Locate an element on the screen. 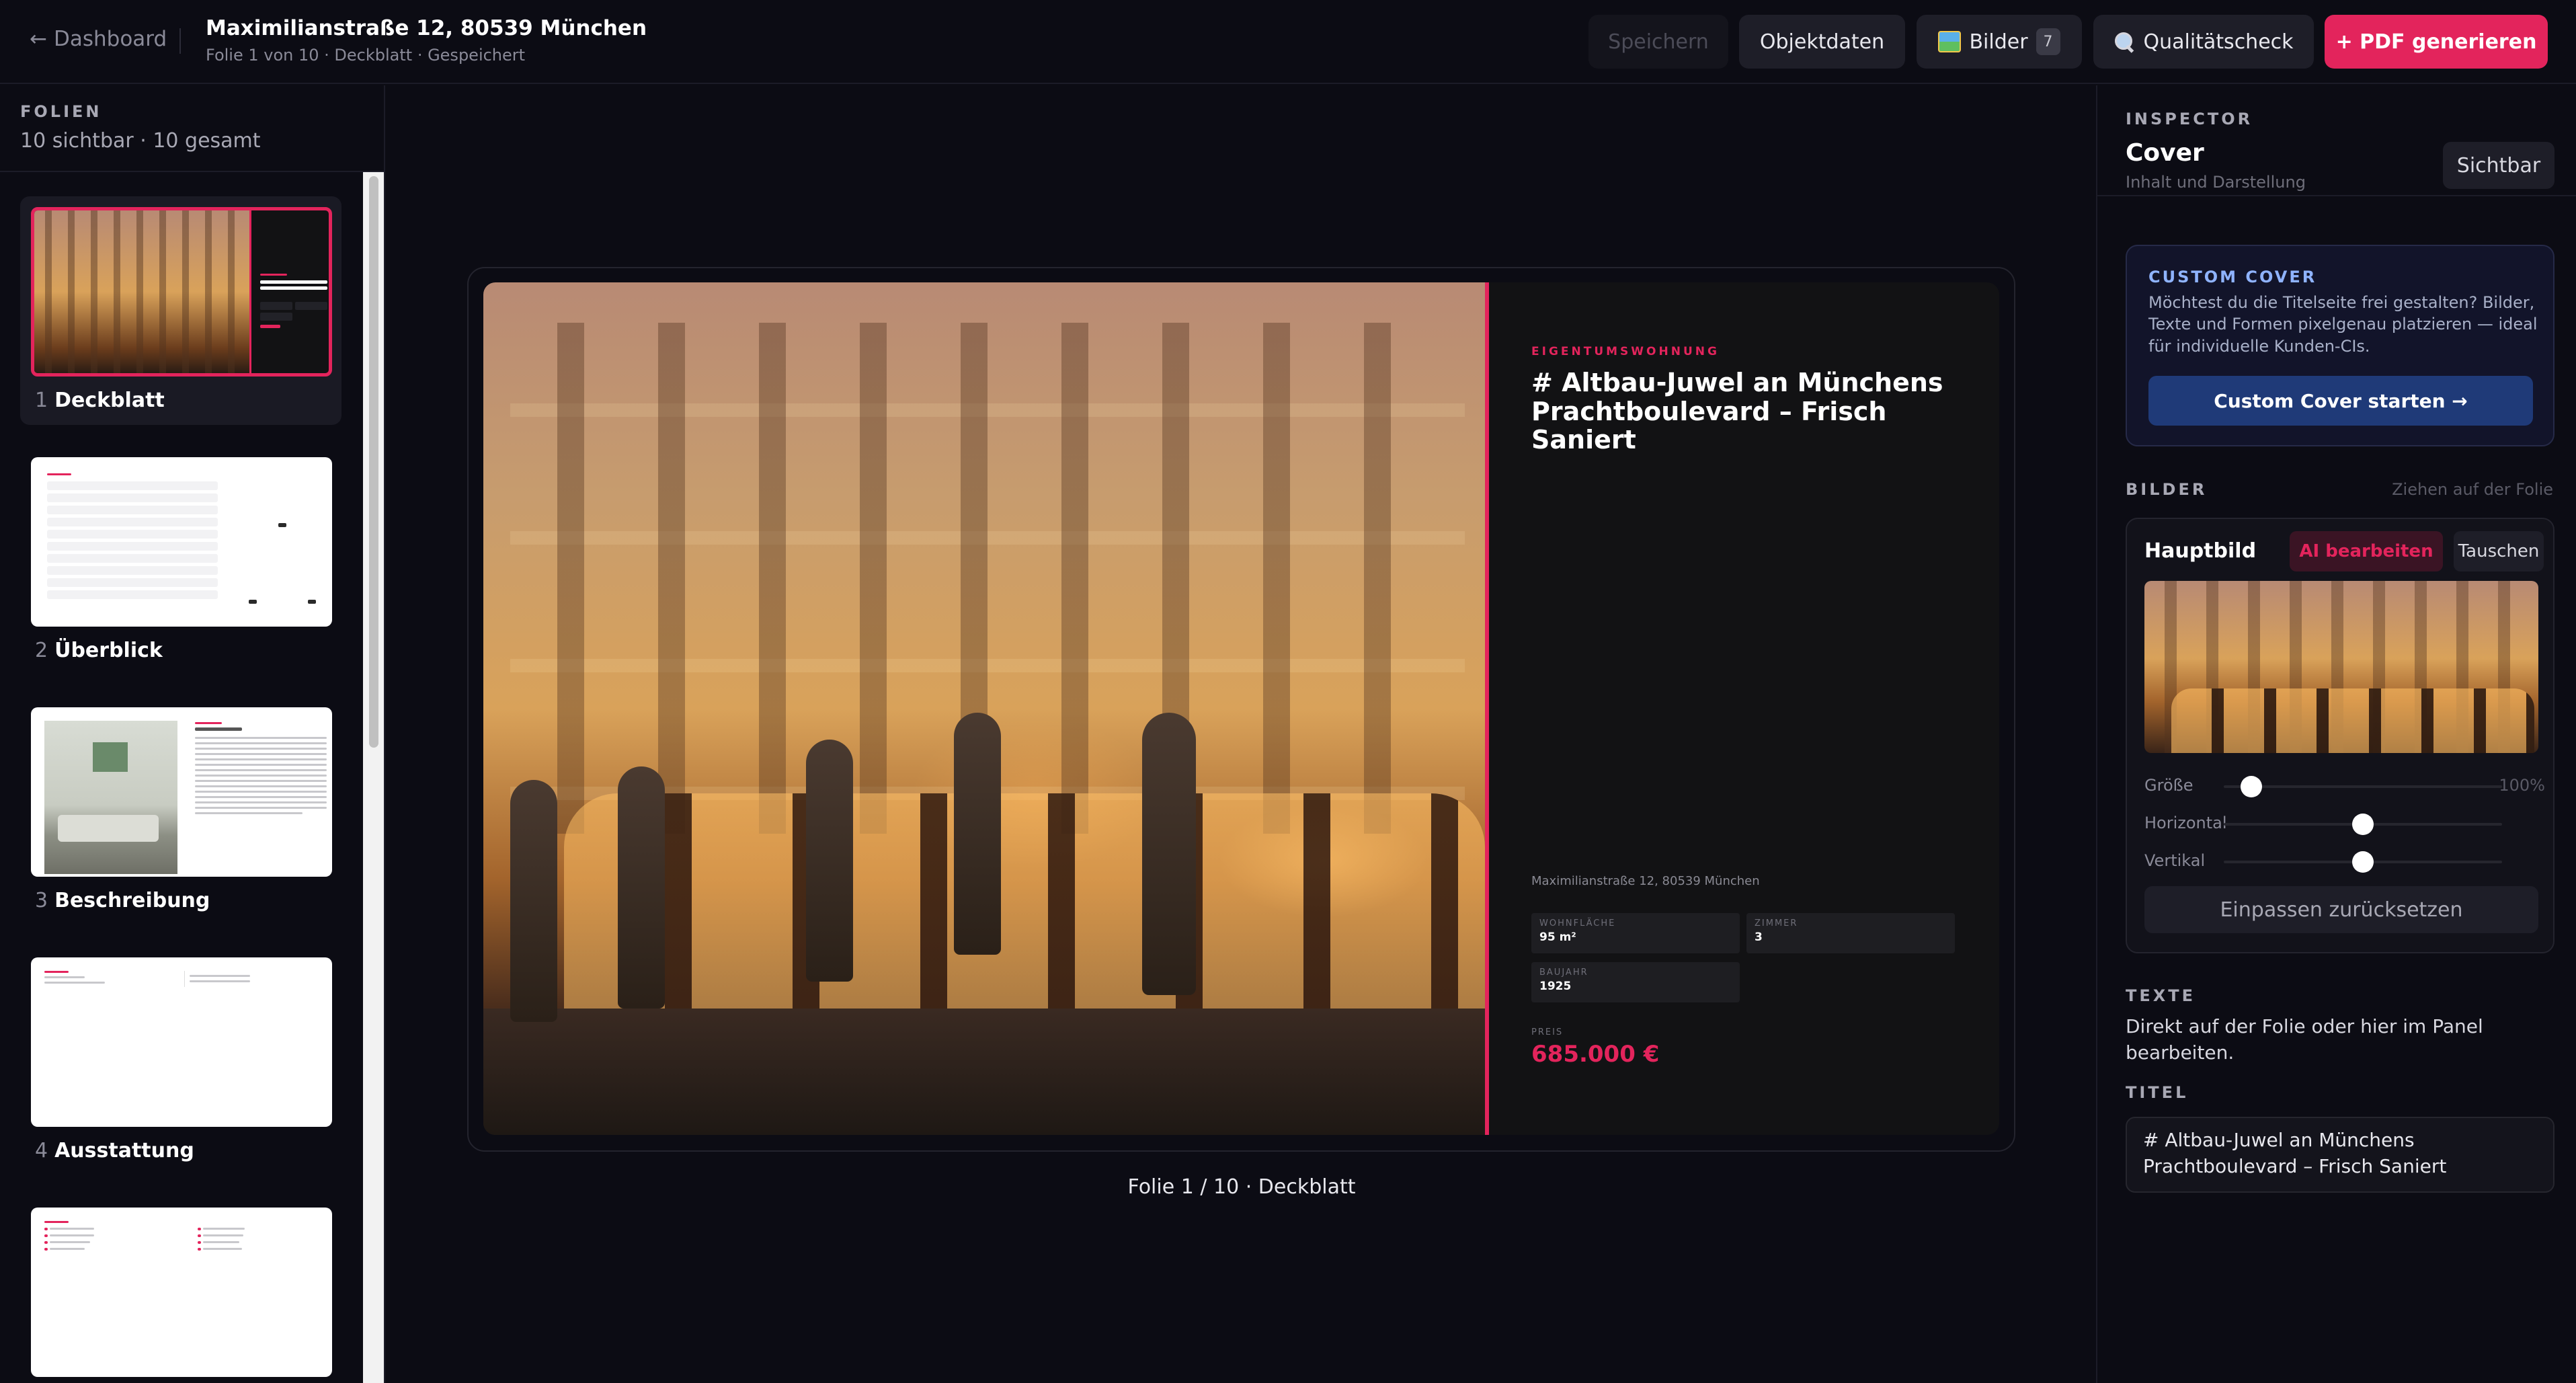 Image resolution: width=2576 pixels, height=1383 pixels. save-button: Speichern is located at coordinates (1658, 42).